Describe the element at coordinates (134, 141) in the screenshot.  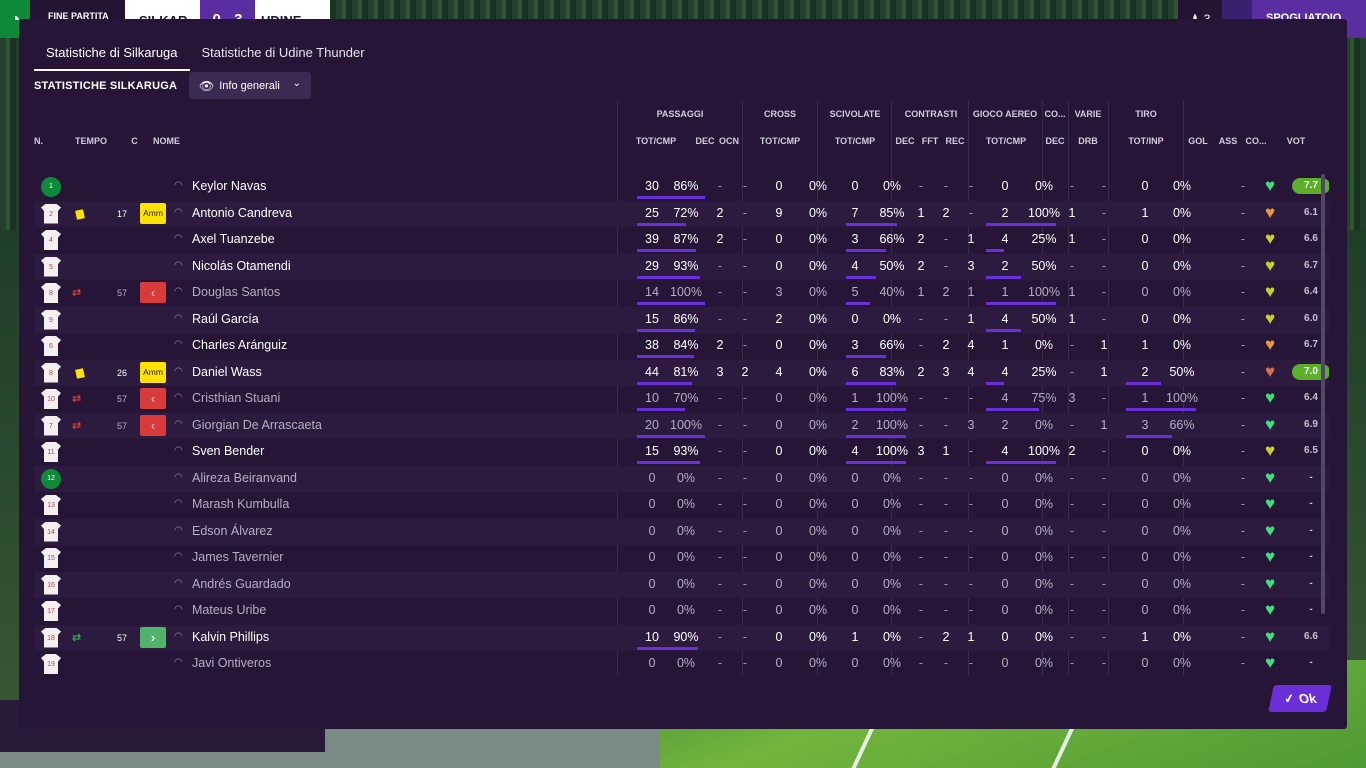
I see `col-c: C` at that location.